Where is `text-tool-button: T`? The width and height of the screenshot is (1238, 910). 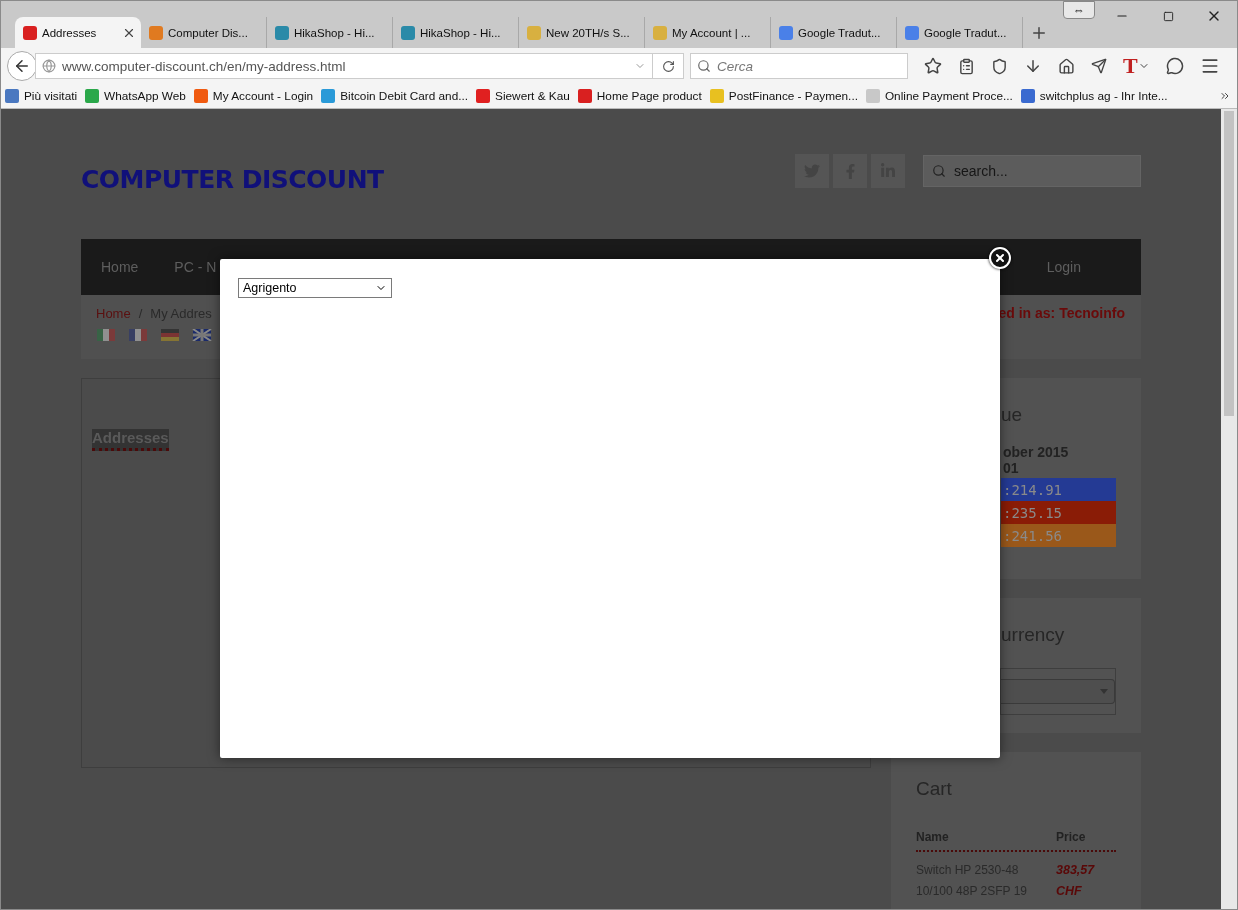 text-tool-button: T is located at coordinates (1136, 66).